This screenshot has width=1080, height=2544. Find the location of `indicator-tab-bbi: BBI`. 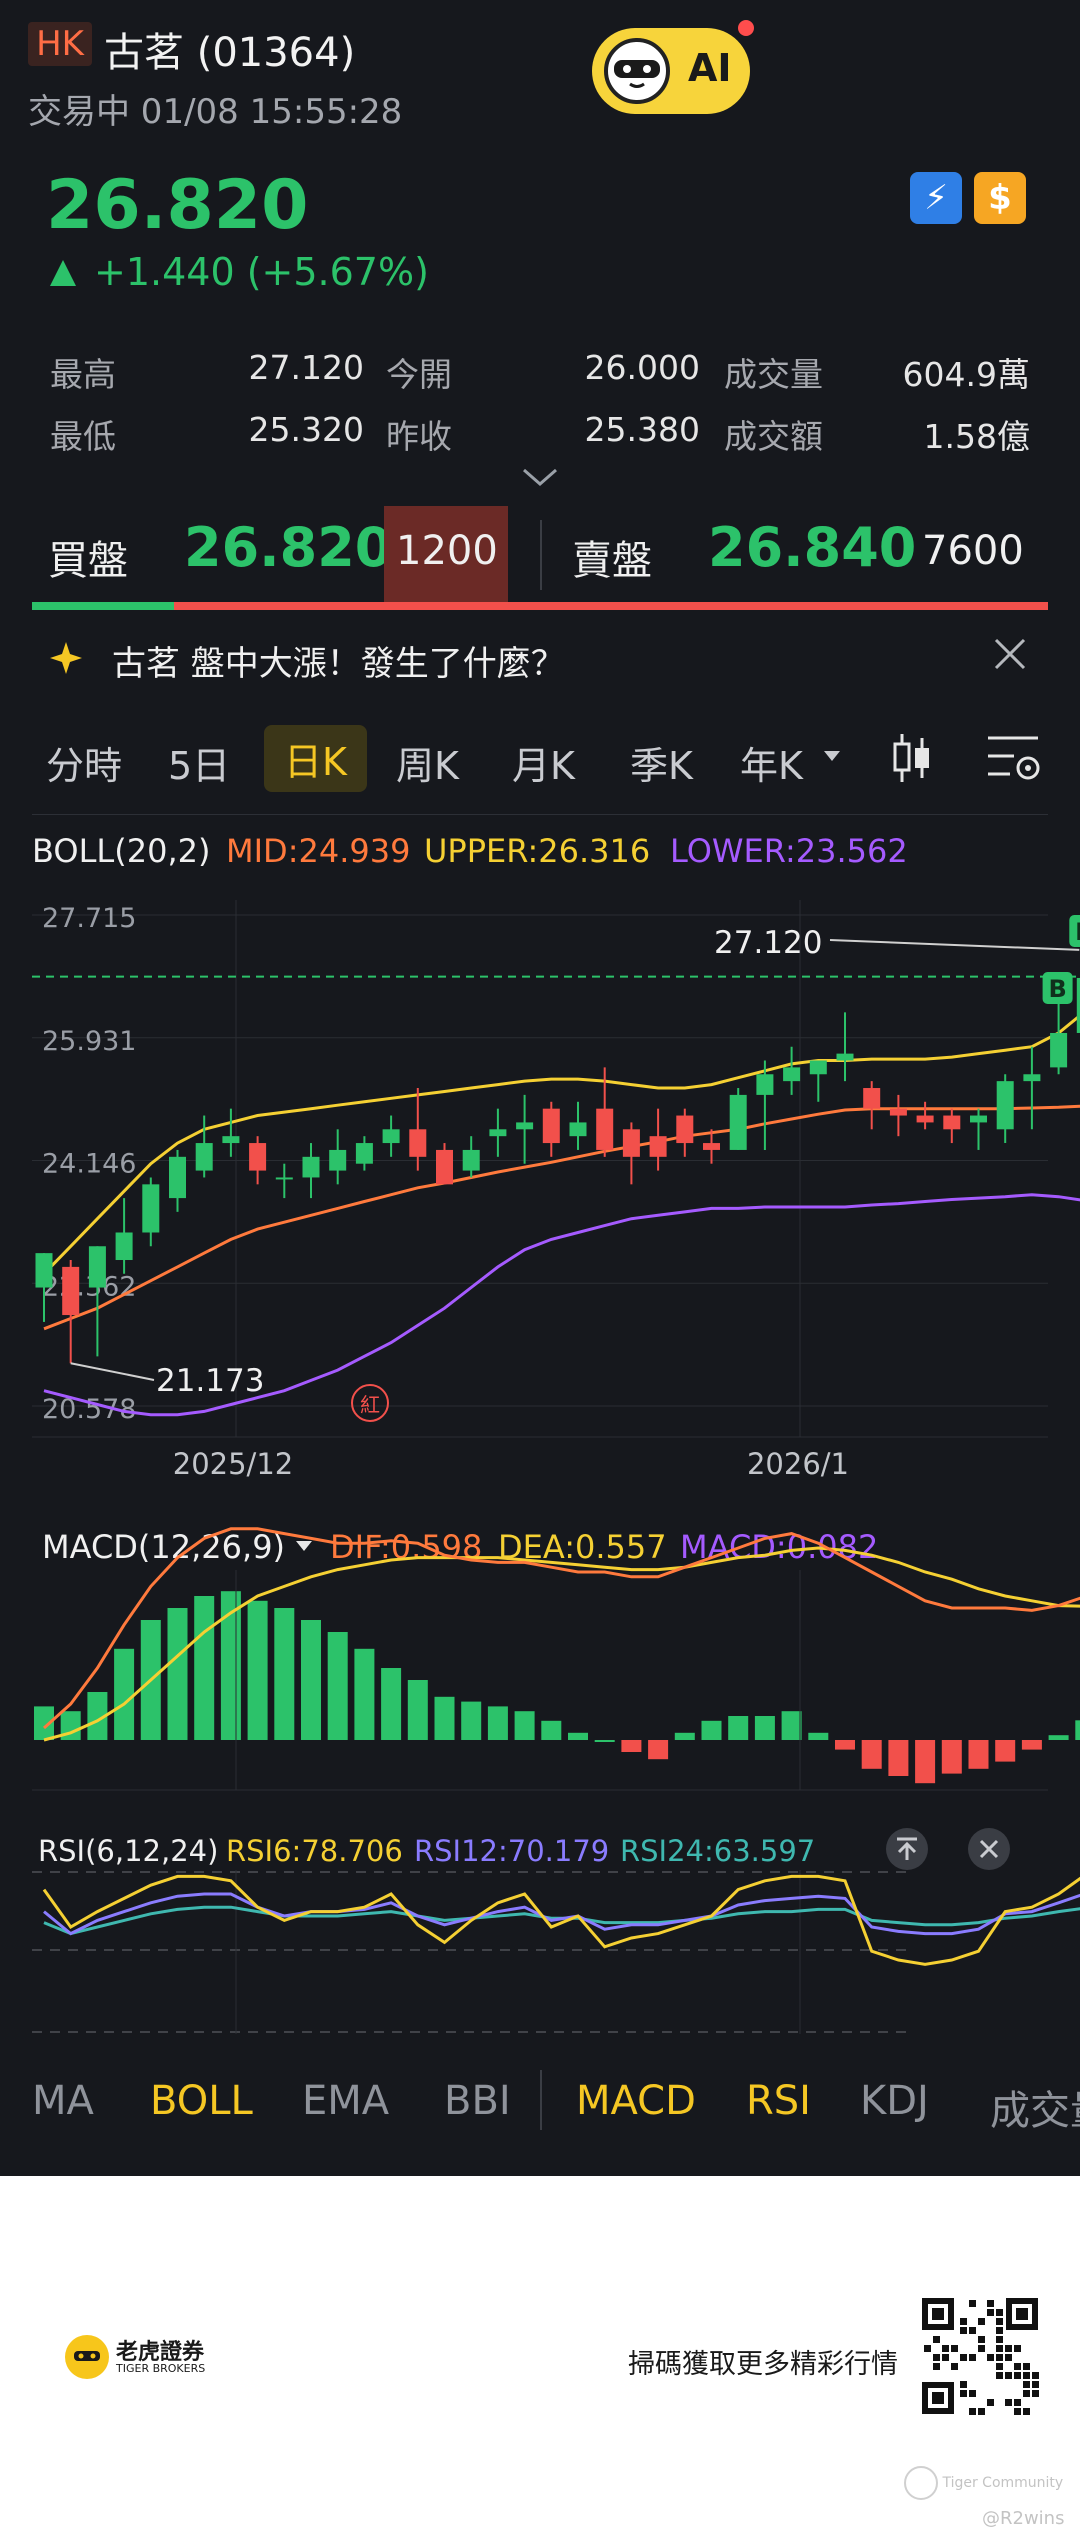

indicator-tab-bbi: BBI is located at coordinates (477, 2101).